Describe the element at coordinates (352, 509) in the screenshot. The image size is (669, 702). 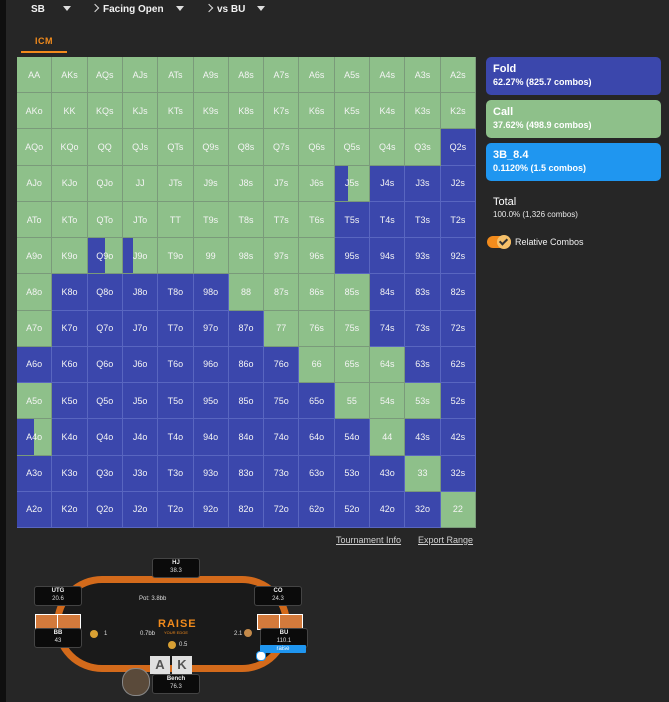
I see `hand-cell: 52o` at that location.